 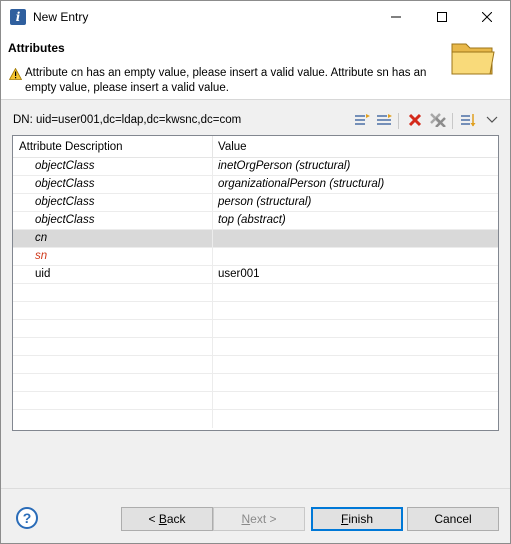 I want to click on attribute-value: inetOrgPerson (structural), so click(x=284, y=166).